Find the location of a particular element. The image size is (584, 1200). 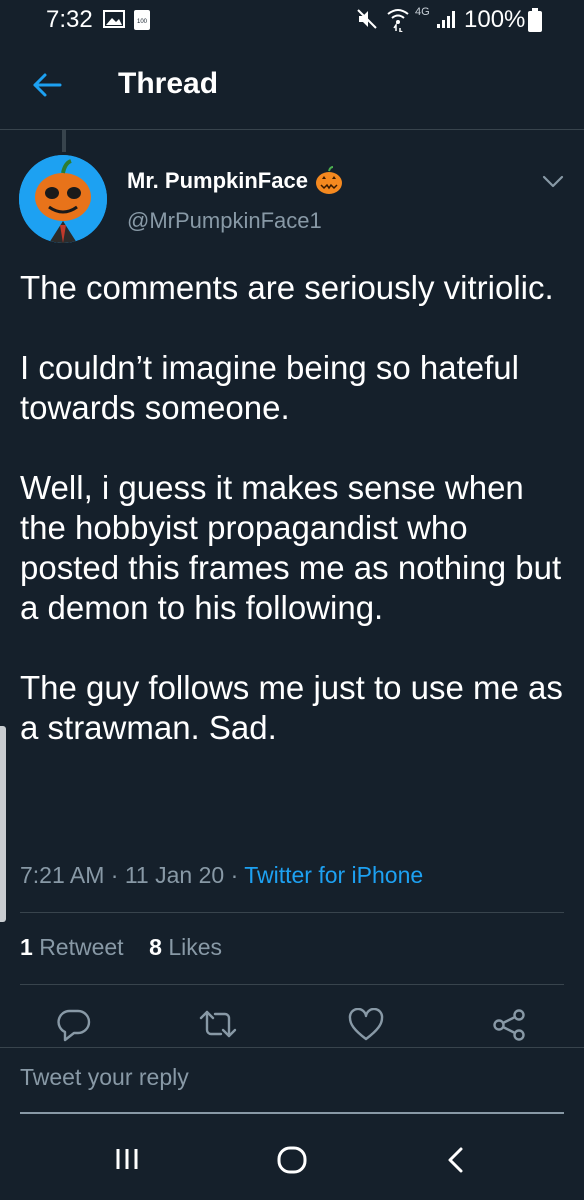

reply-icon is located at coordinates (74, 1025).